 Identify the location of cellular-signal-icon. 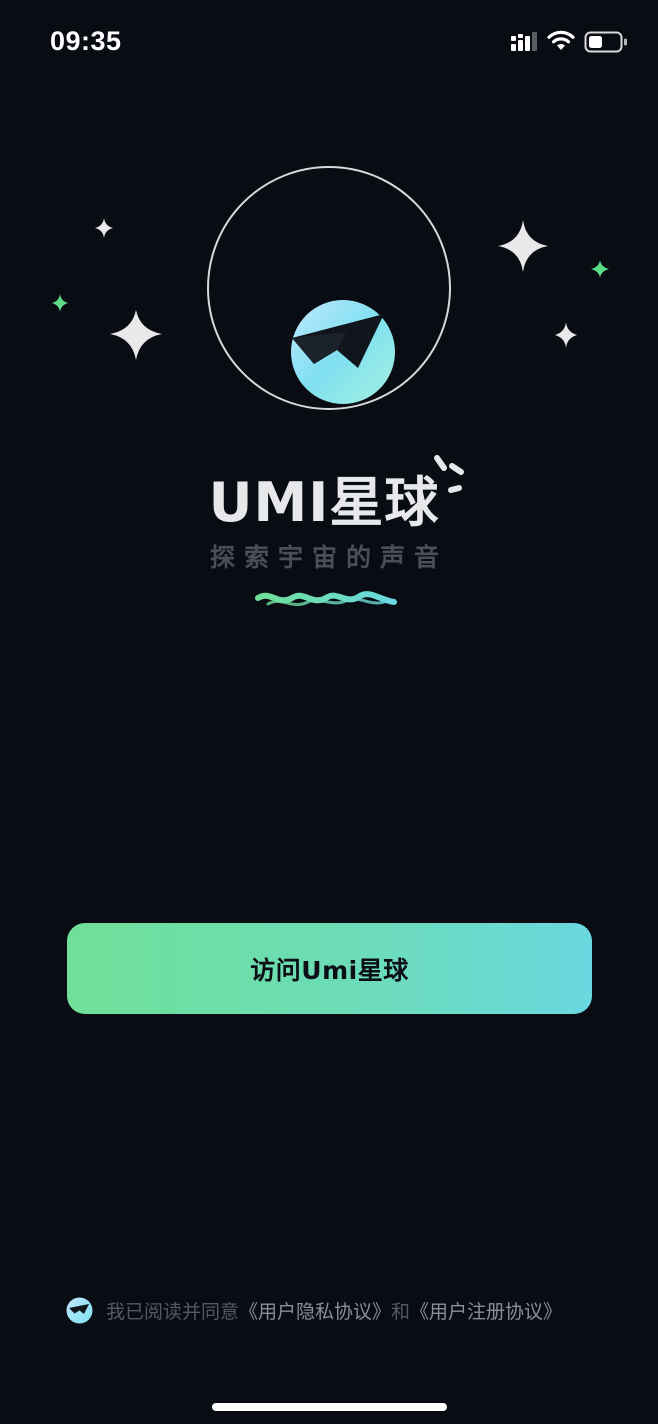
(524, 43).